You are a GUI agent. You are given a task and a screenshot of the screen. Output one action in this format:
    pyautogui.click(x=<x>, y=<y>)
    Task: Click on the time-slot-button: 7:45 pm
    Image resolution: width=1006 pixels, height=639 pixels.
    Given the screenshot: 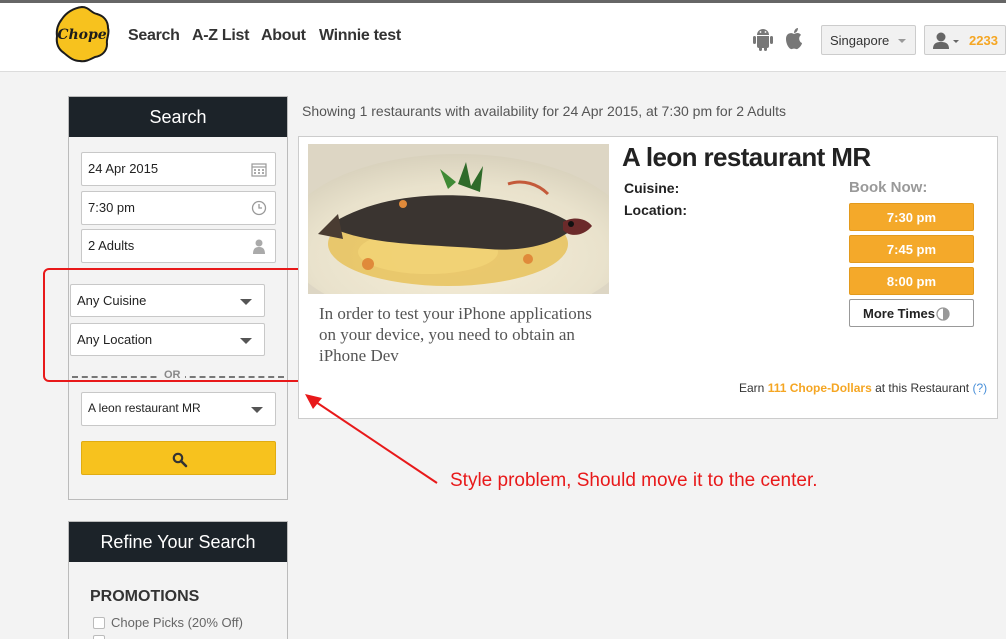 What is the action you would take?
    pyautogui.click(x=911, y=249)
    